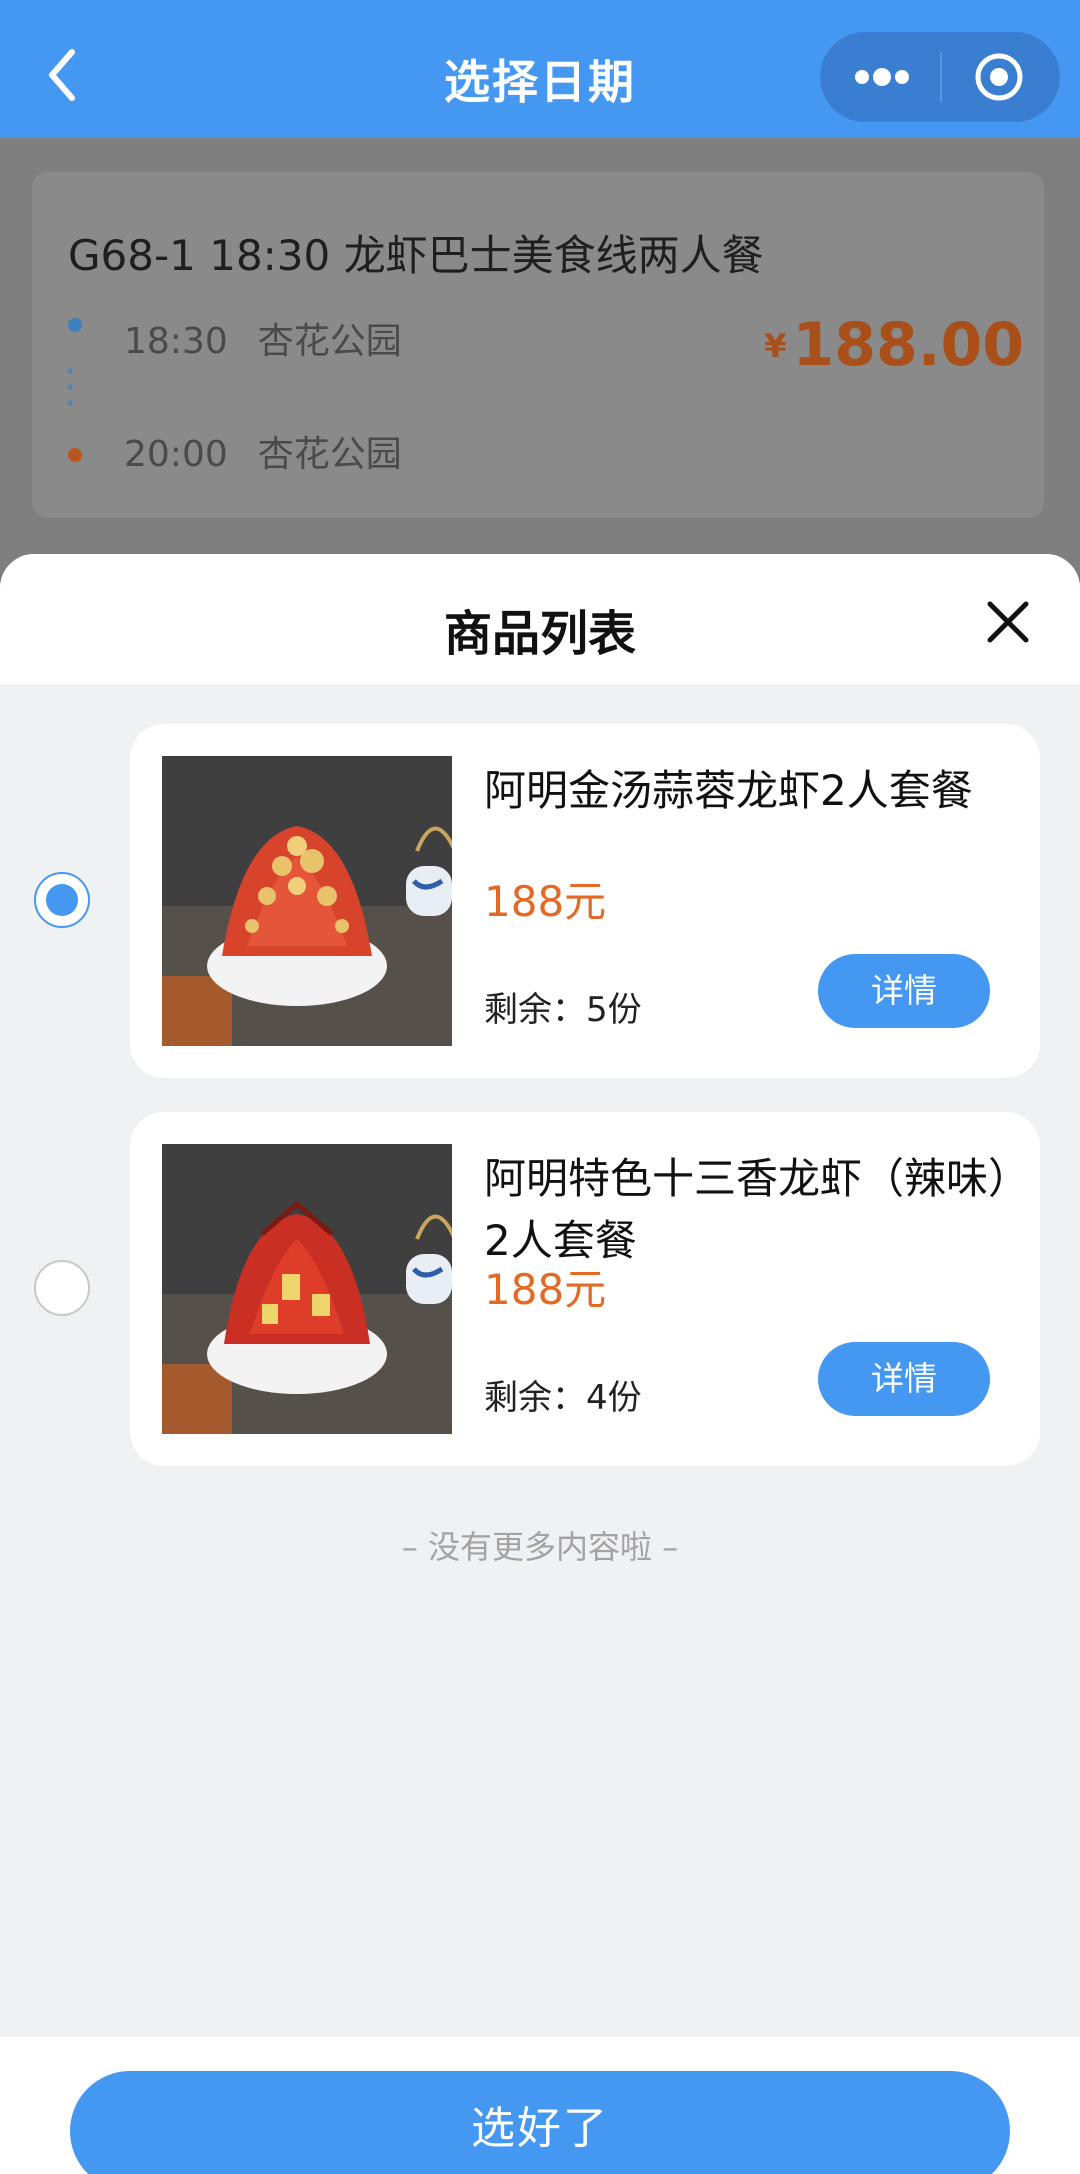  Describe the element at coordinates (539, 634) in the screenshot. I see `sheet-title: 商品列表` at that location.